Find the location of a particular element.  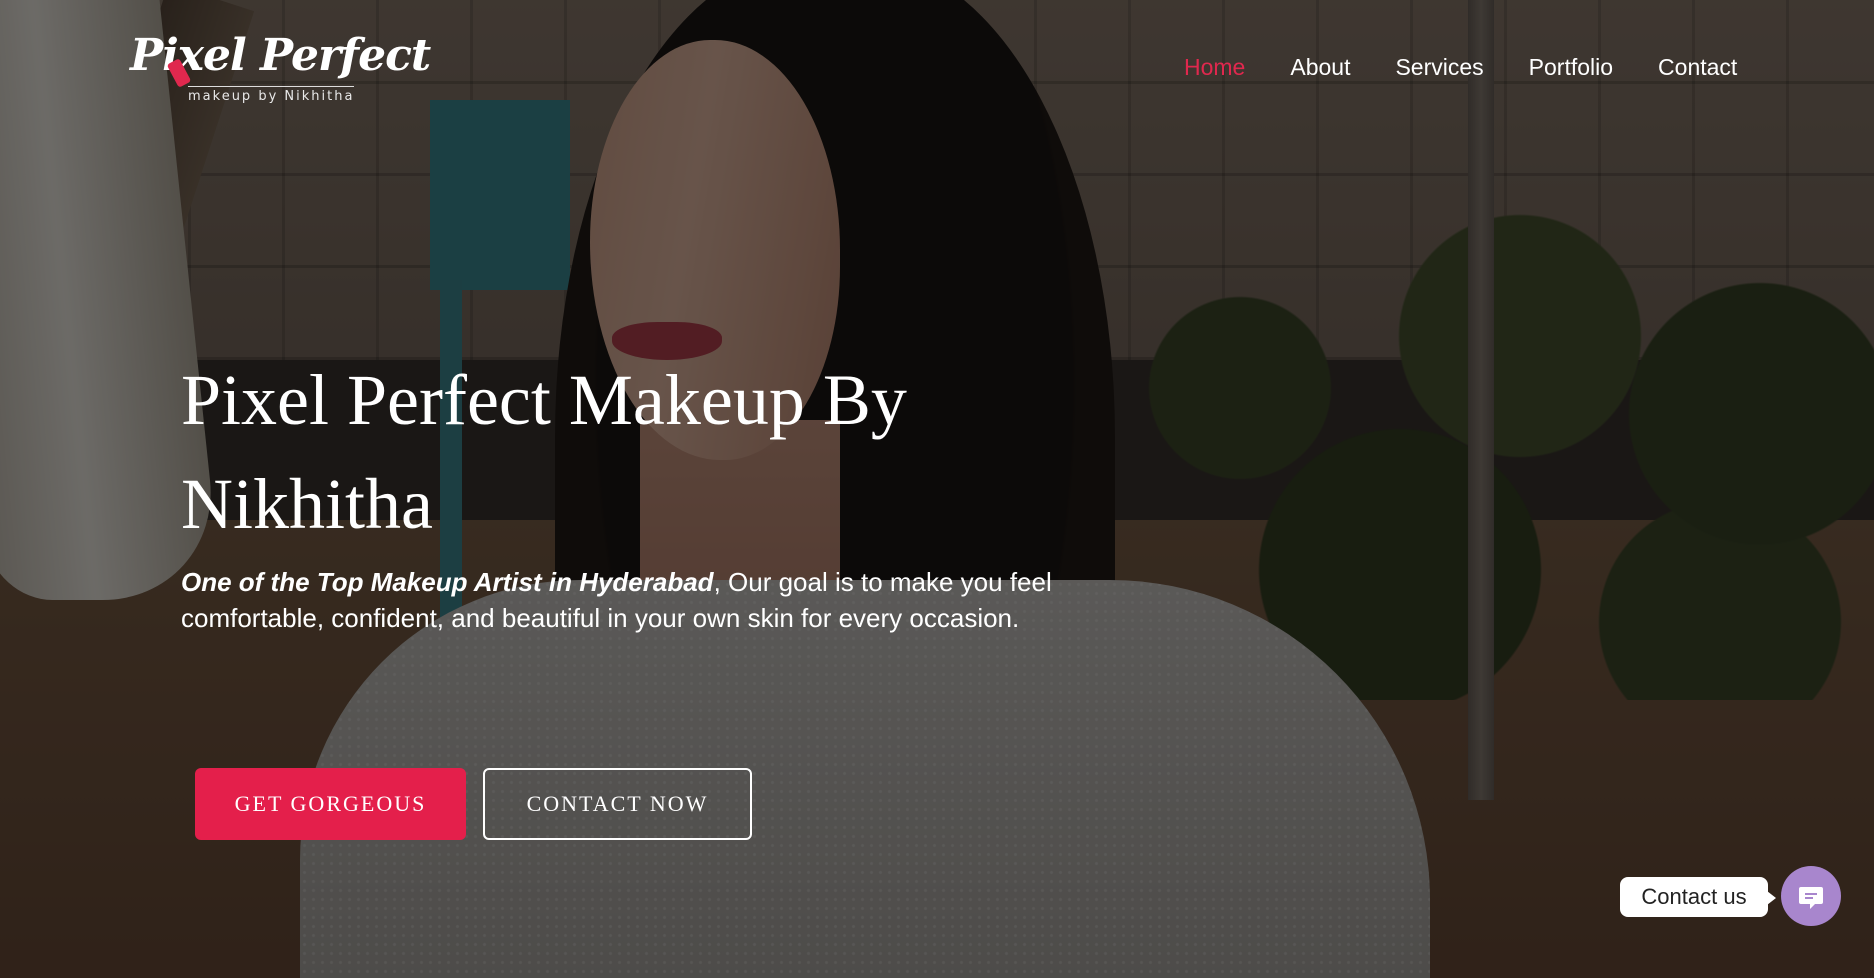

chat-icon is located at coordinates (1811, 898).